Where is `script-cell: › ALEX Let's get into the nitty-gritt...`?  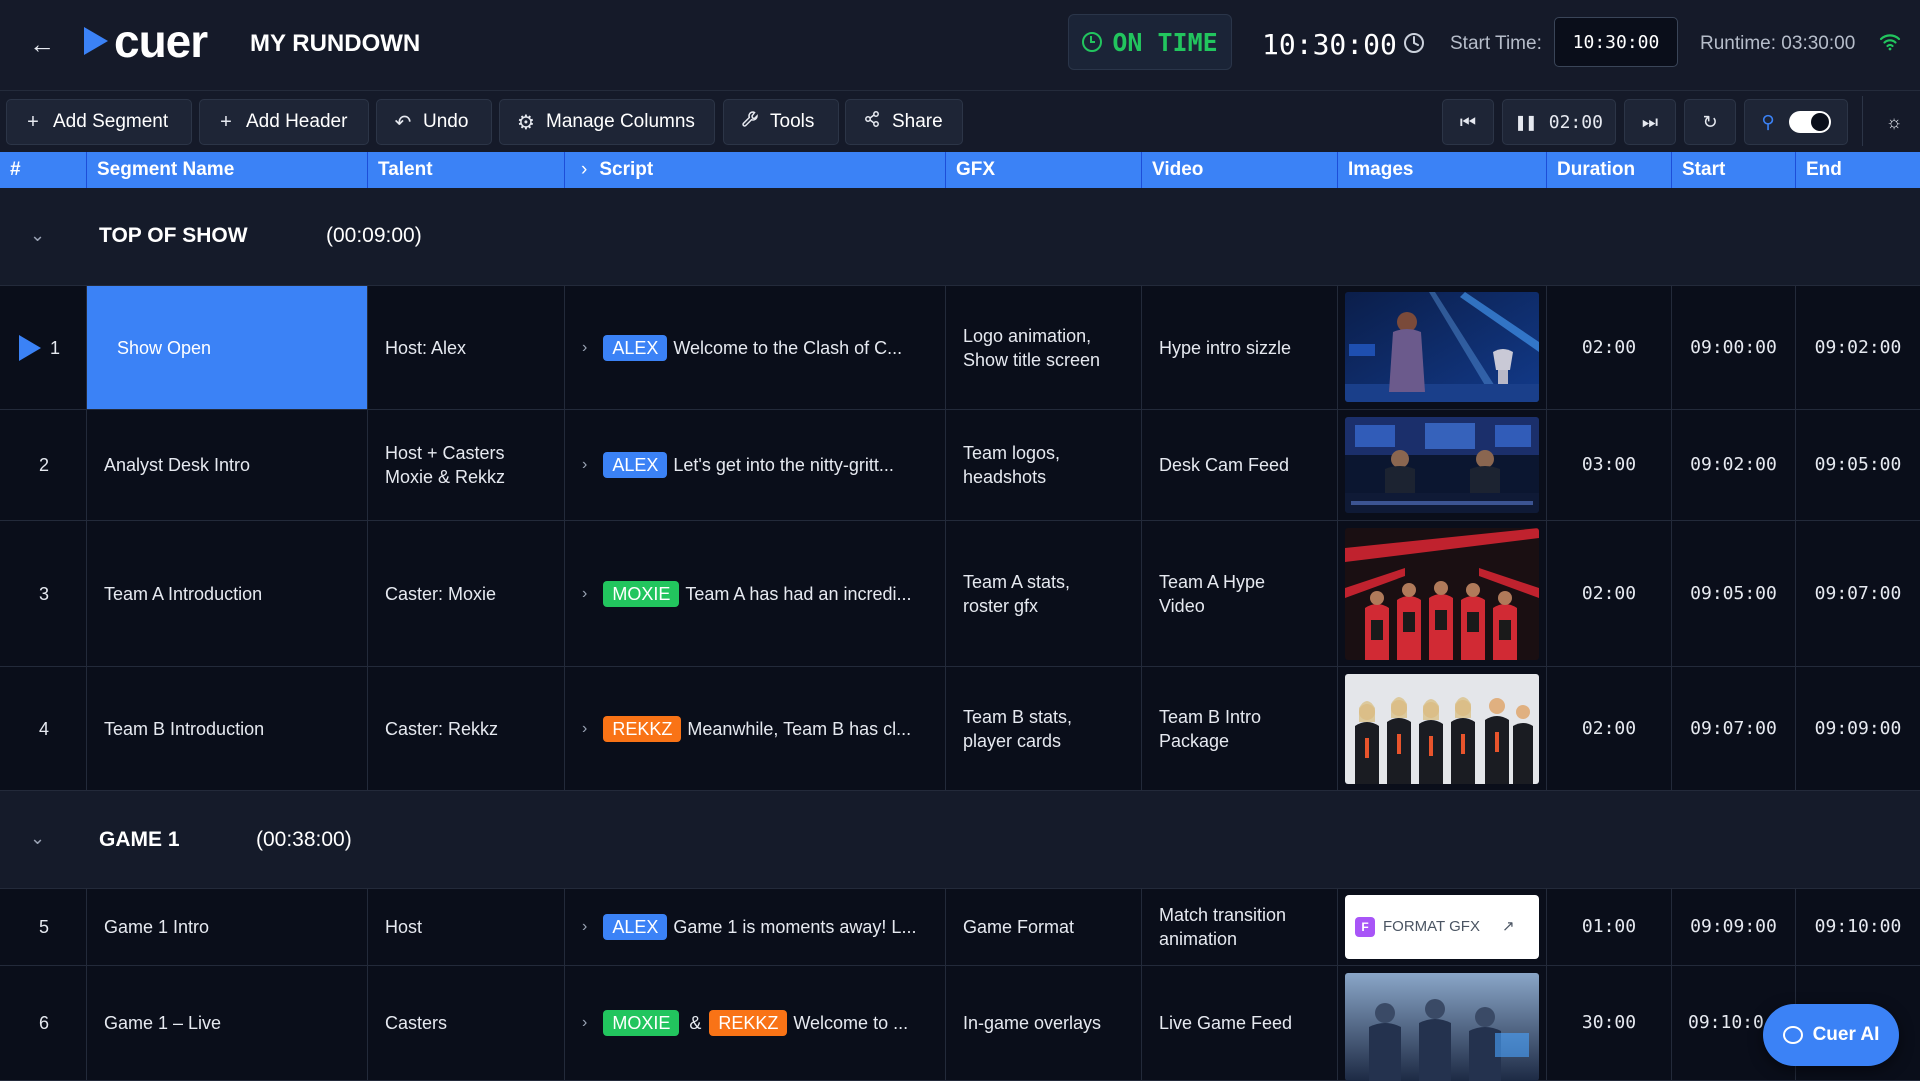
script-cell: › ALEX Let's get into the nitty-gritt... is located at coordinates (755, 465).